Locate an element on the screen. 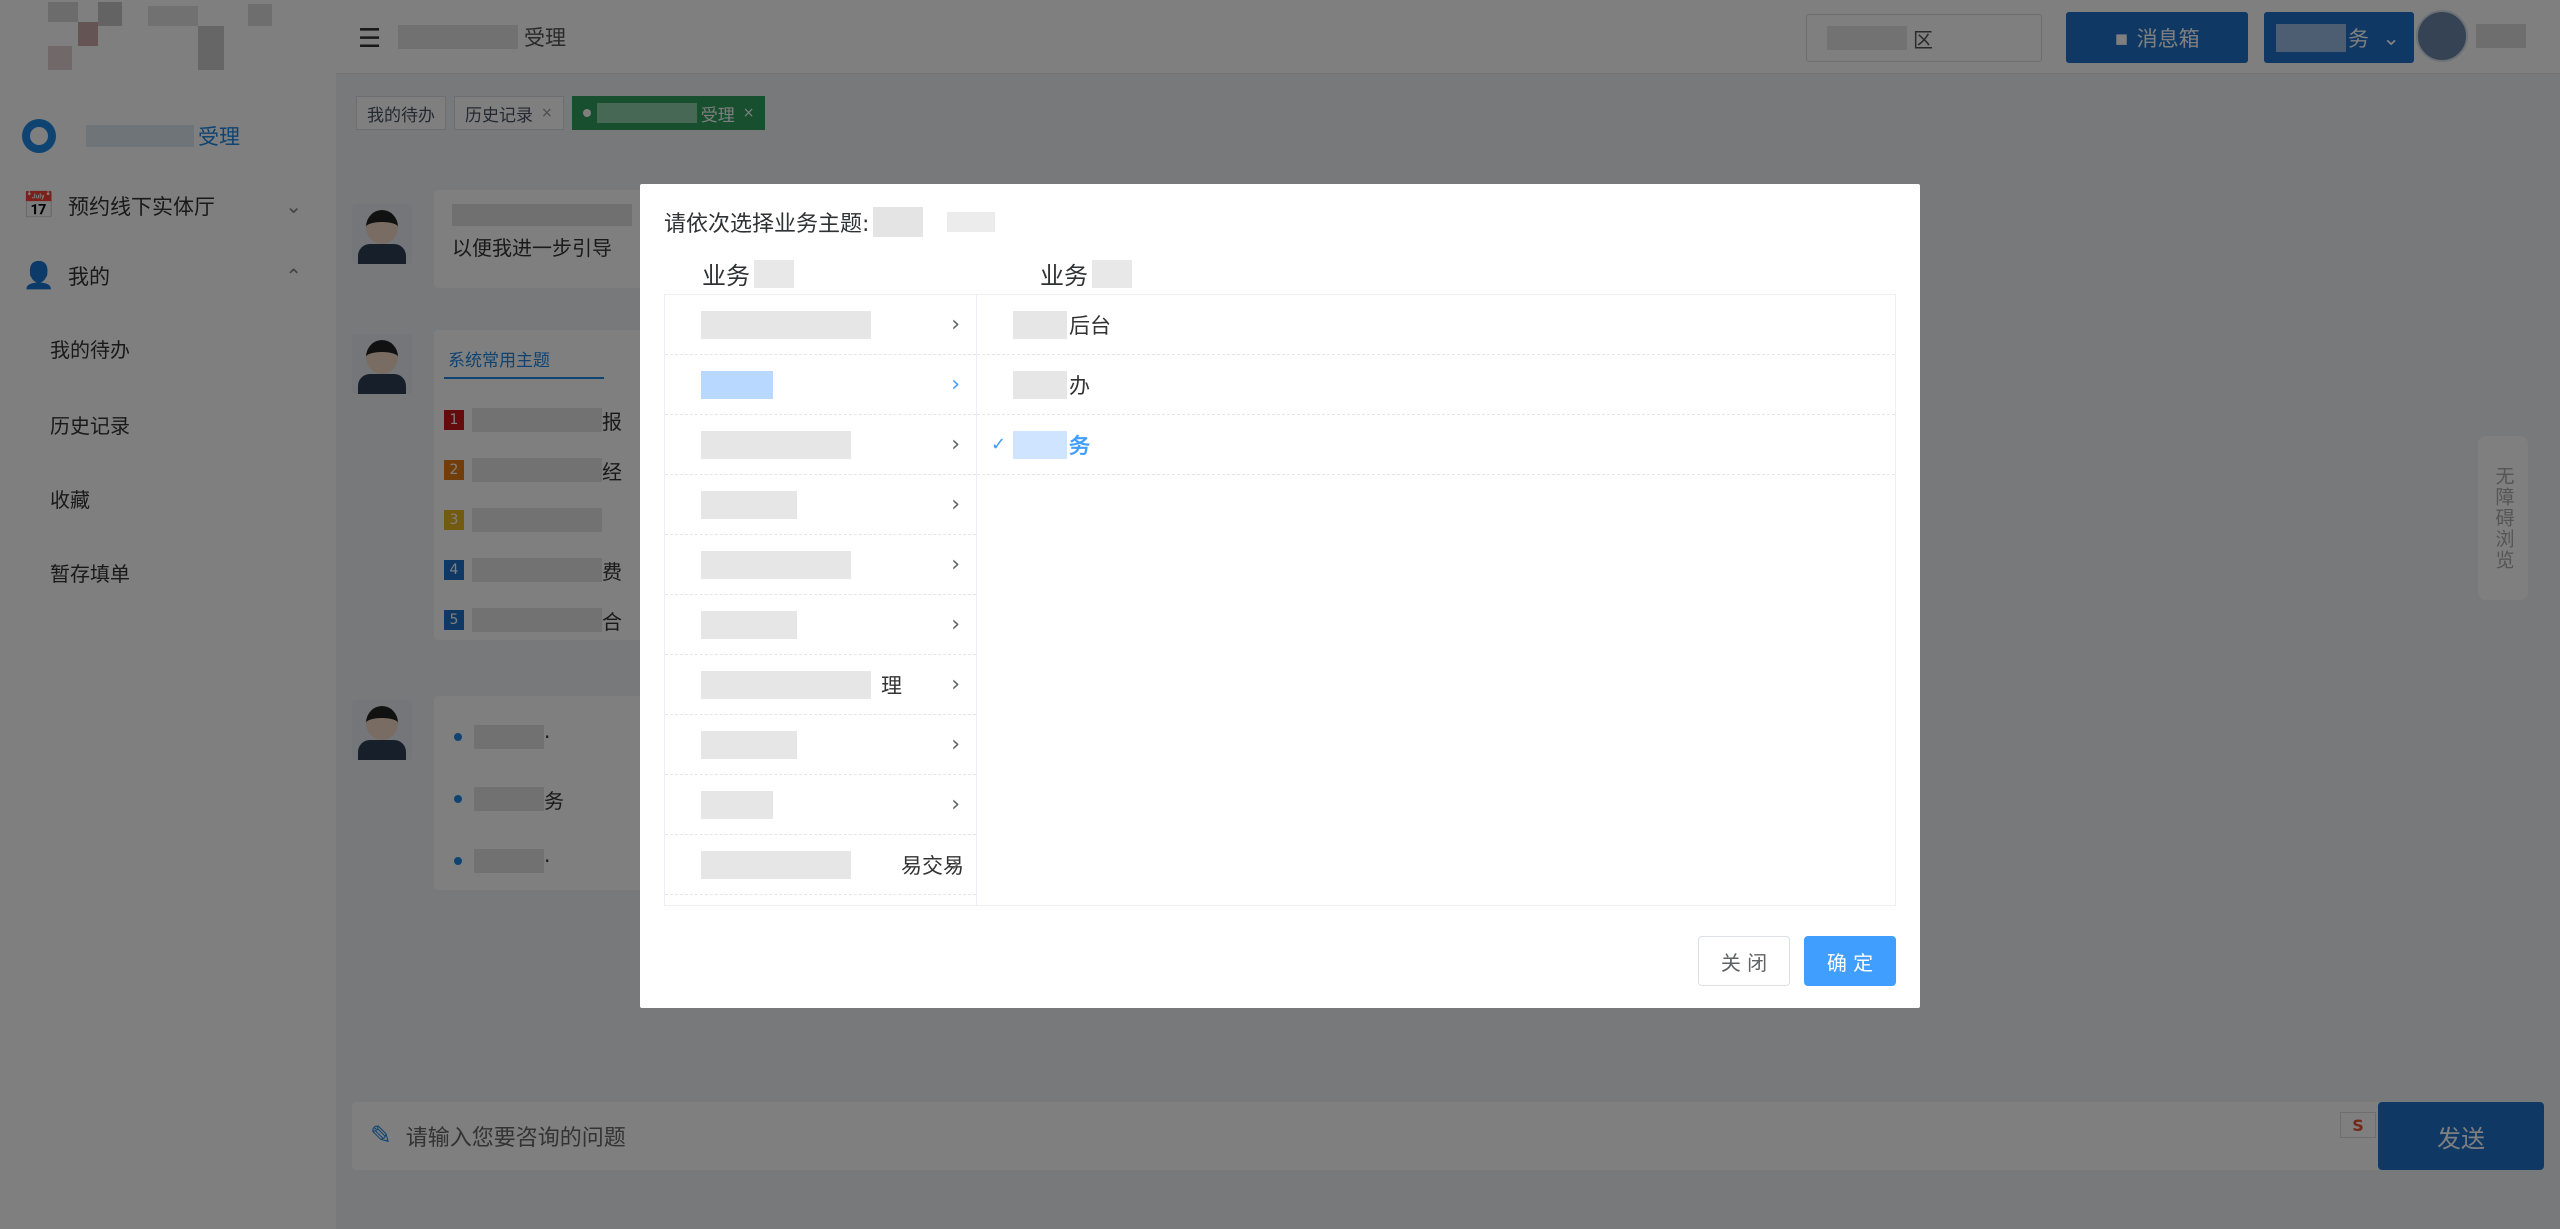 The image size is (2560, 1229). list-item: 理 › is located at coordinates (820, 685).